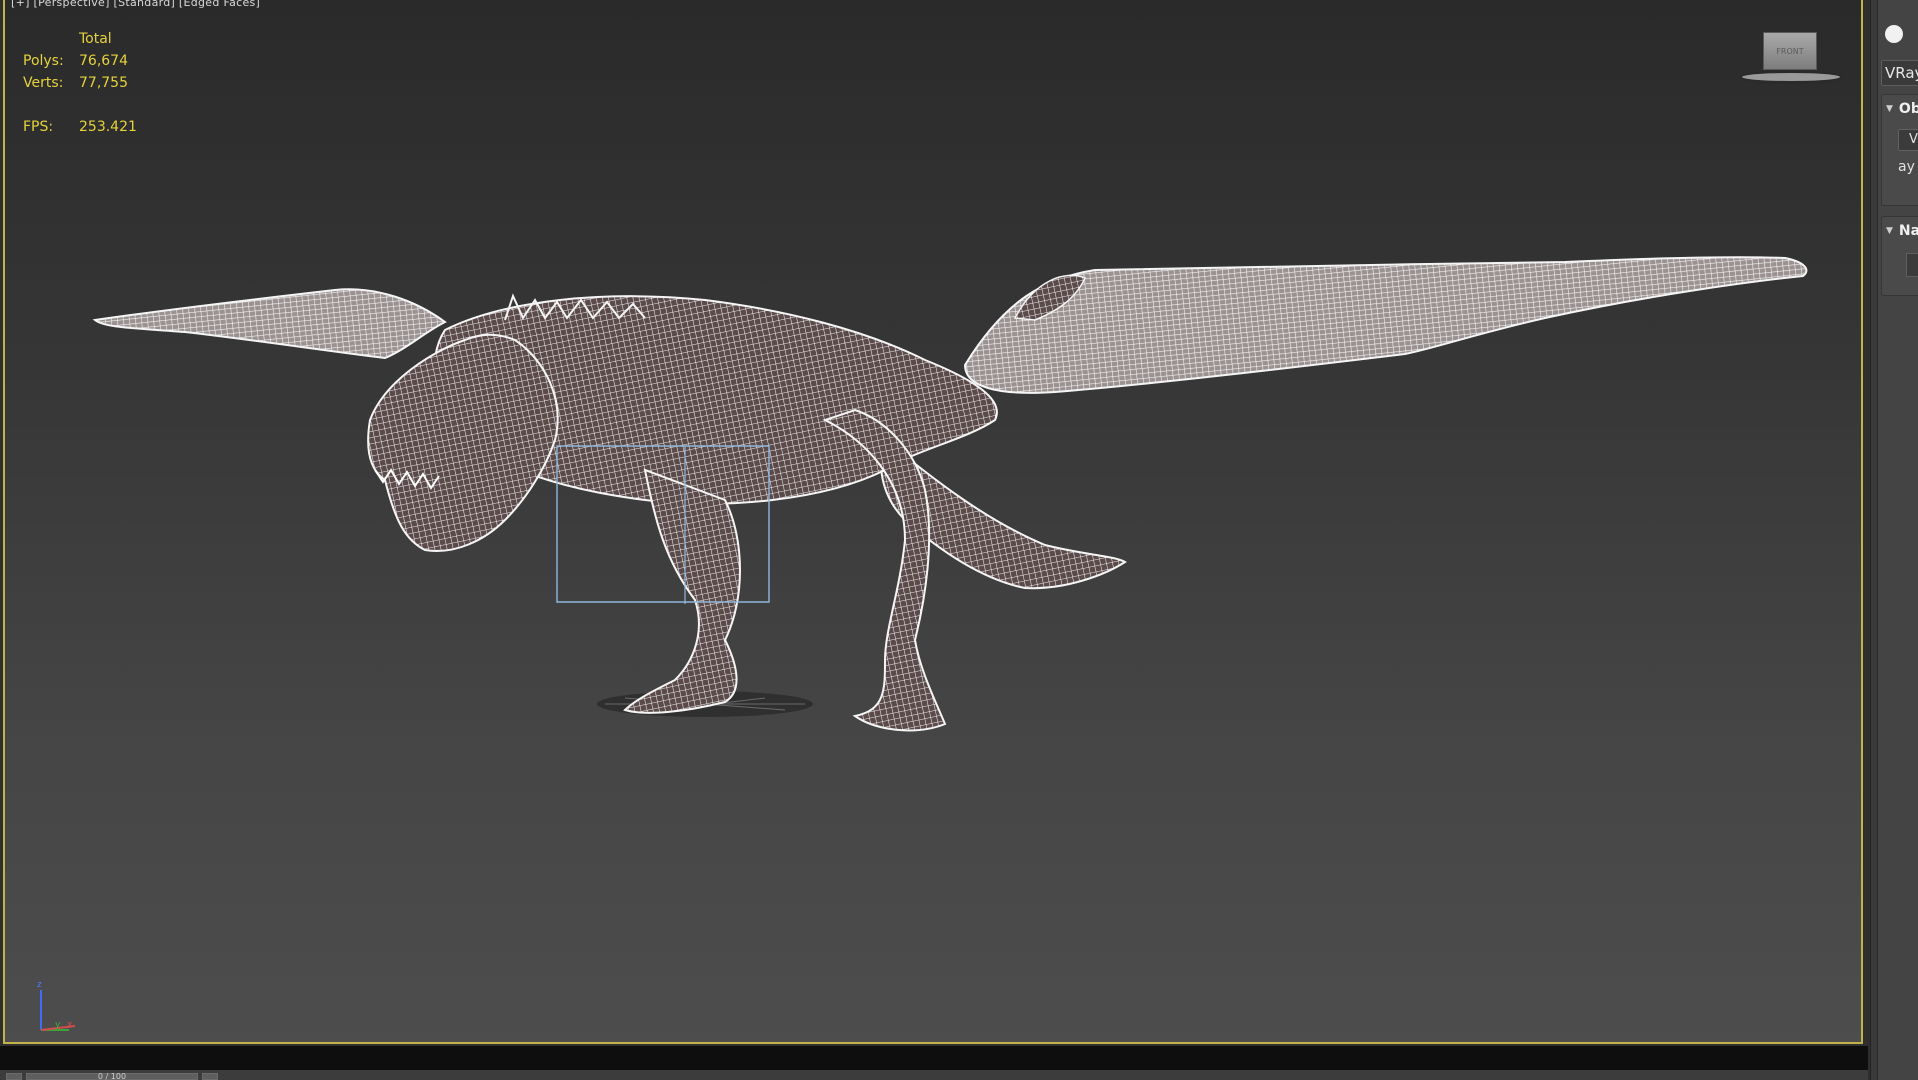  Describe the element at coordinates (58, 1025) in the screenshot. I see `axis-y-label: y` at that location.